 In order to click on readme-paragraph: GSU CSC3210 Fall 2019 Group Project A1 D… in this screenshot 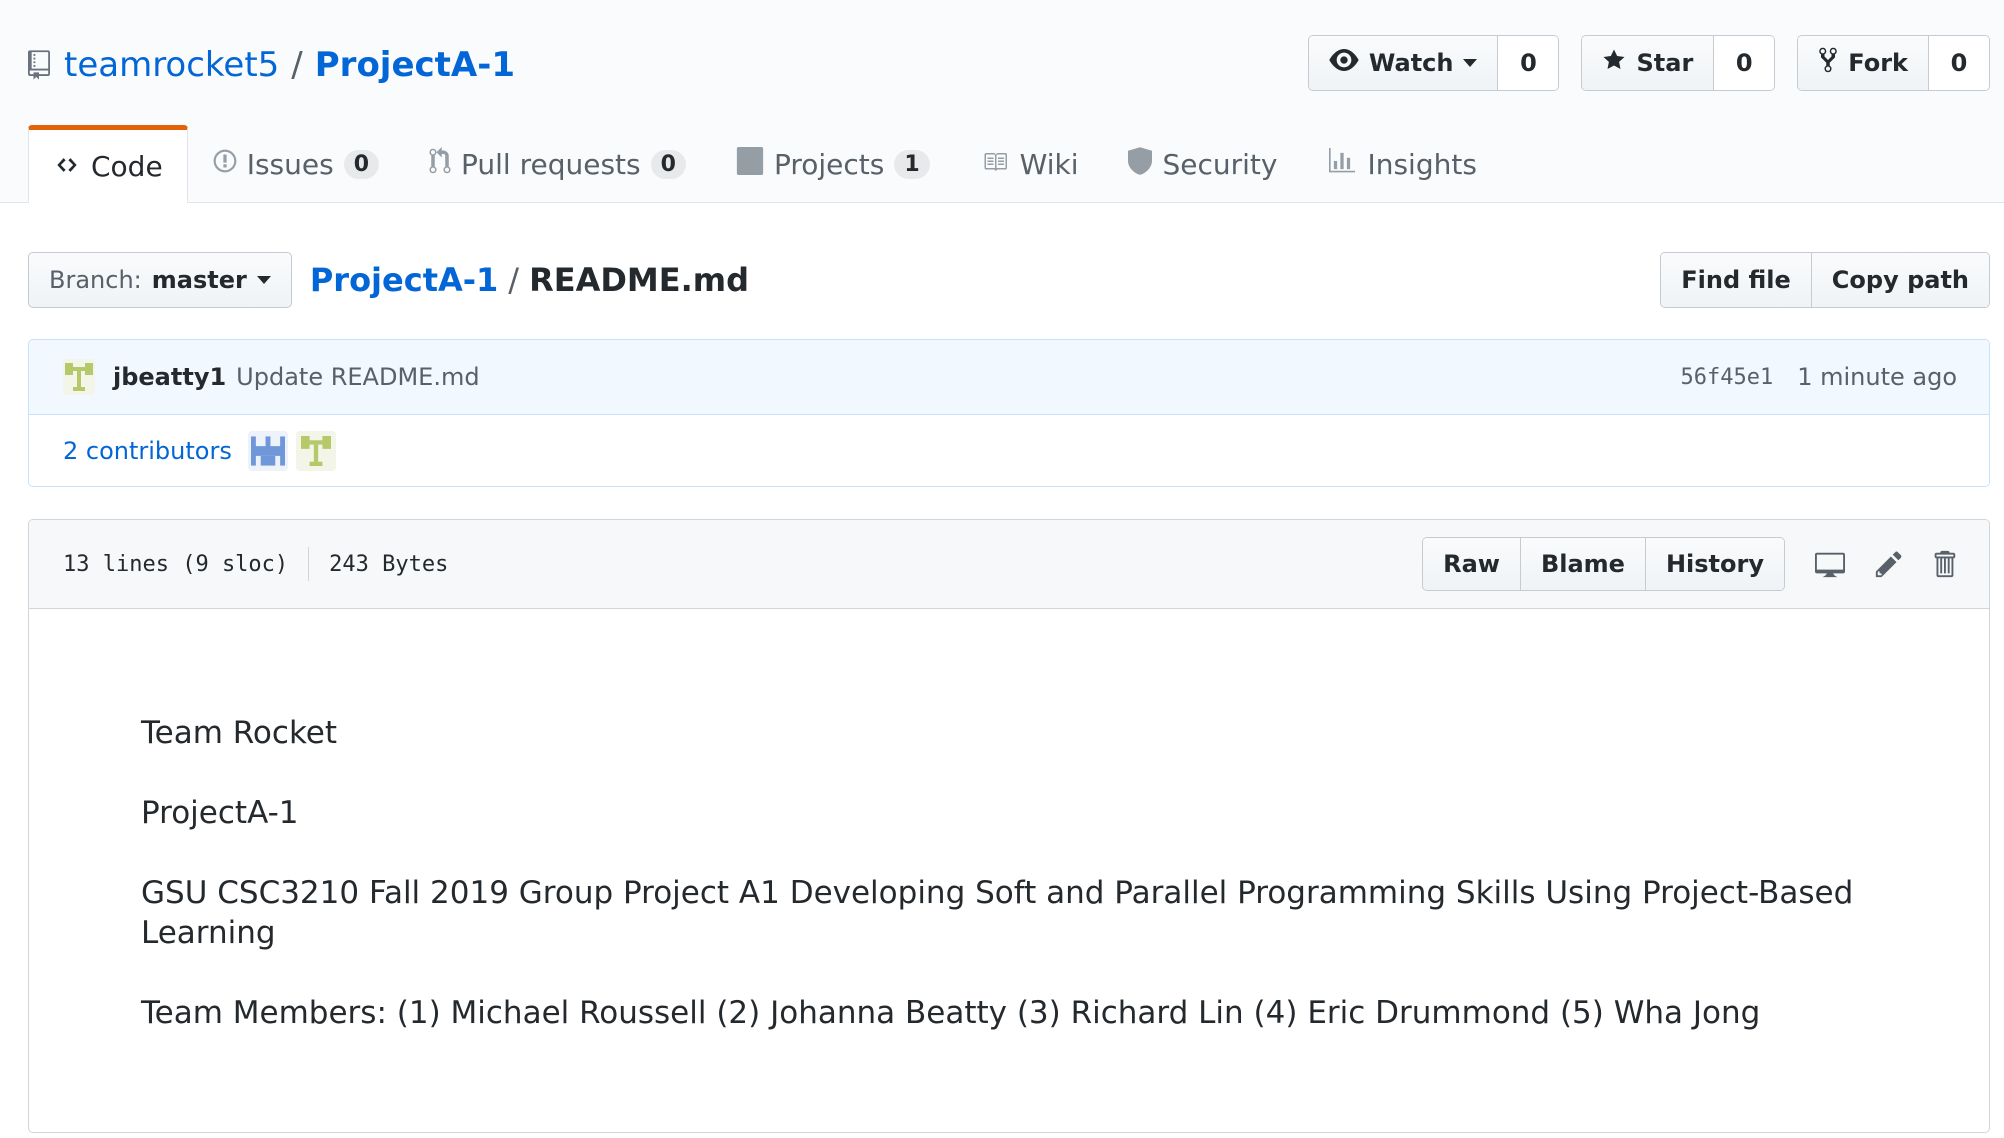, I will do `click(997, 913)`.